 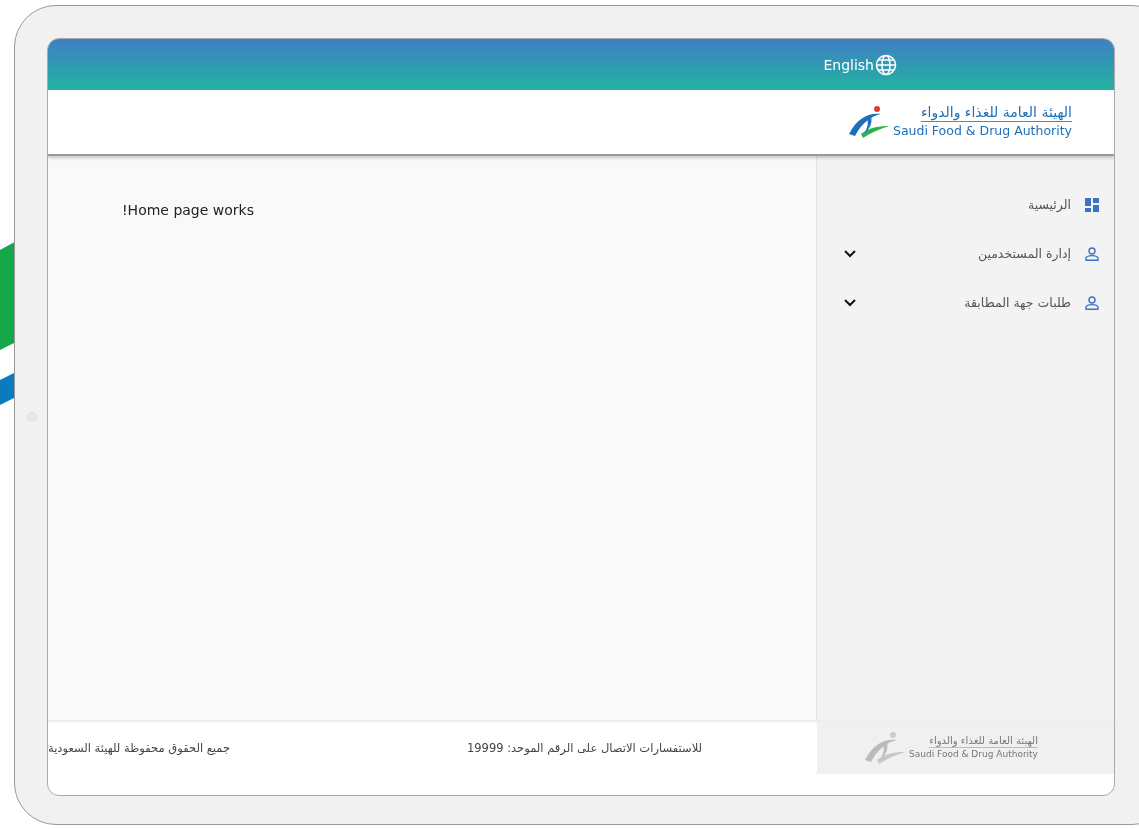 I want to click on logo-icon, so click(x=868, y=122).